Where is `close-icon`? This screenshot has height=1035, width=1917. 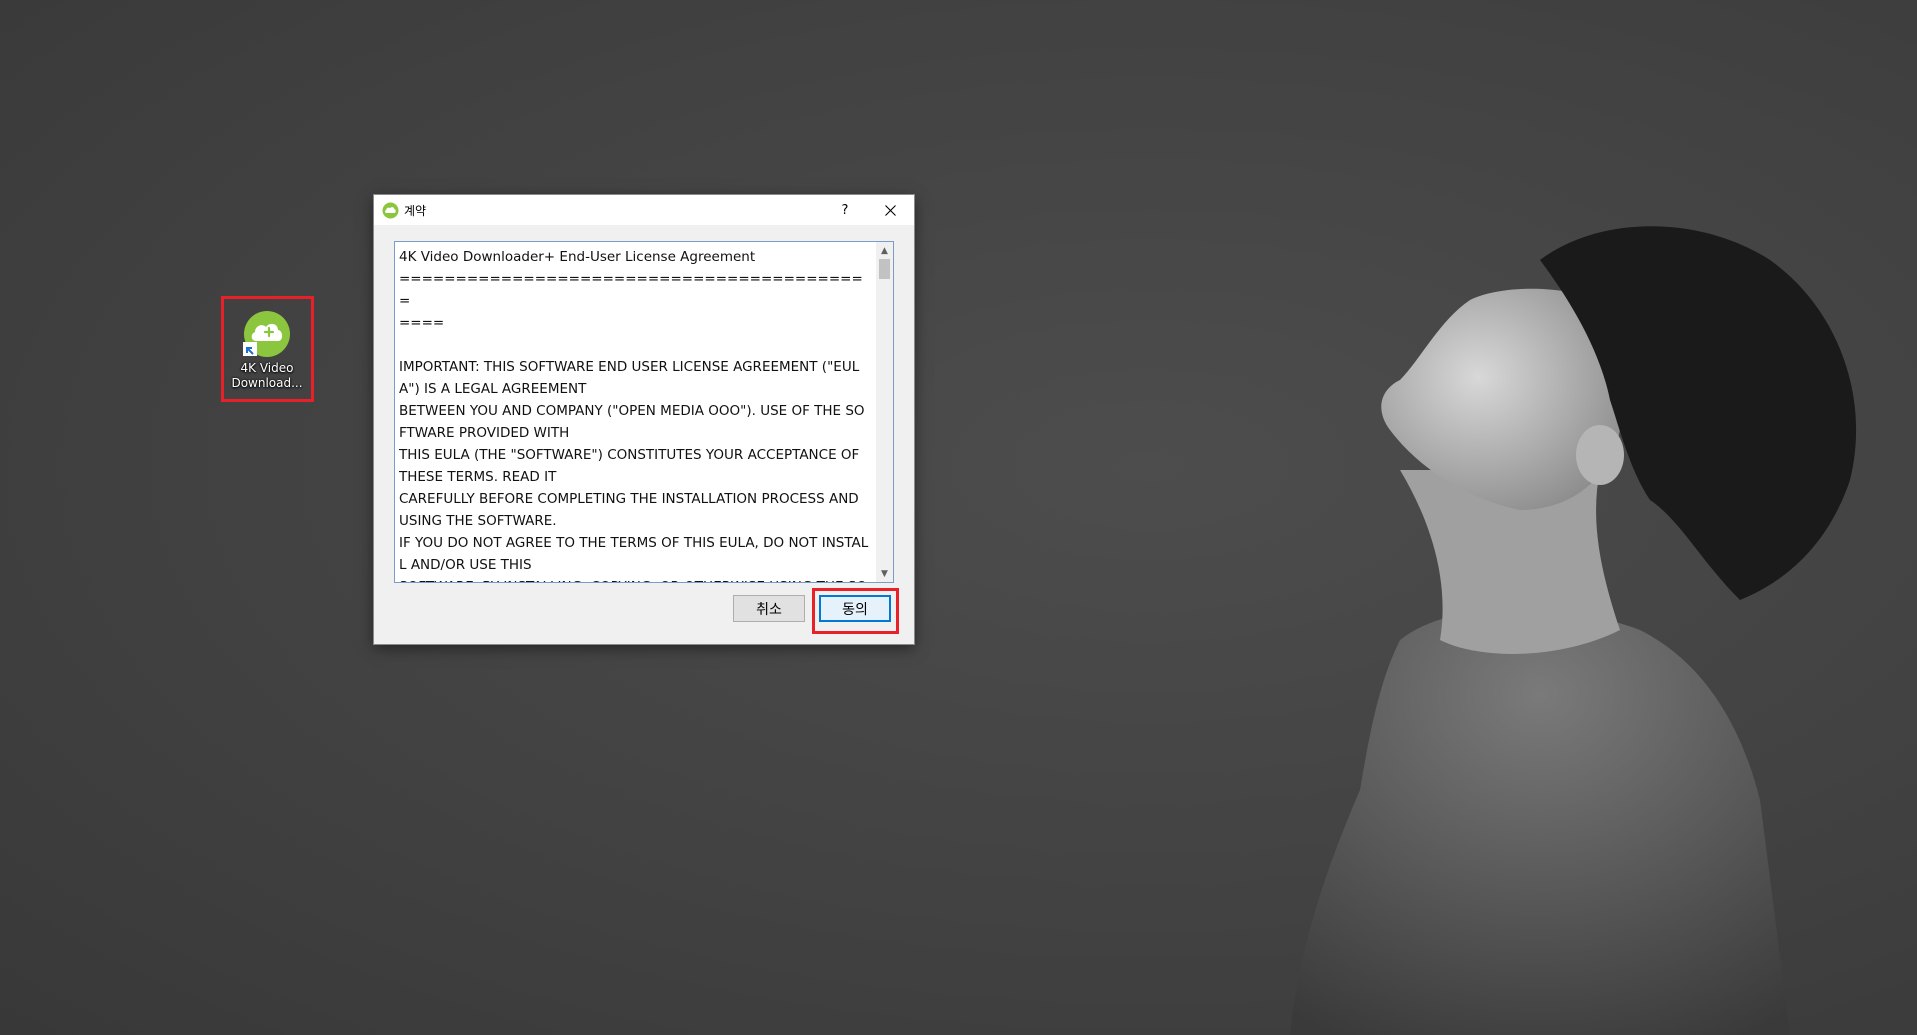 close-icon is located at coordinates (890, 210).